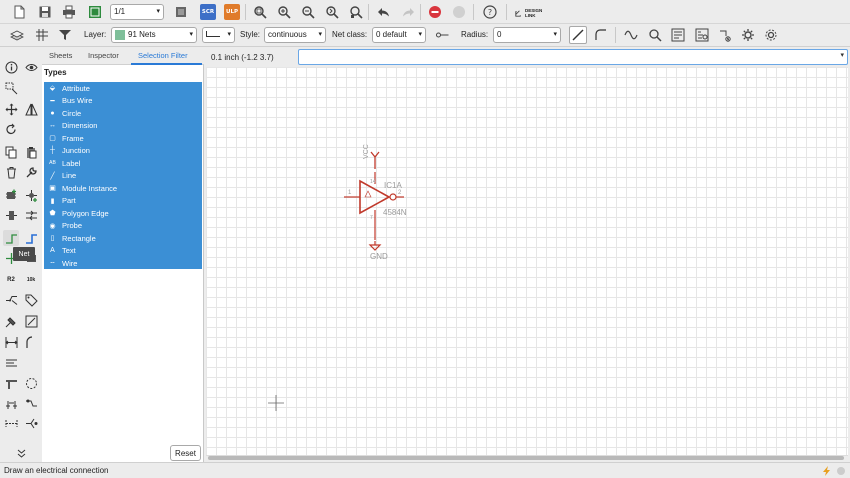 The height and width of the screenshot is (478, 850). I want to click on probe-icon: ◉, so click(52, 226).